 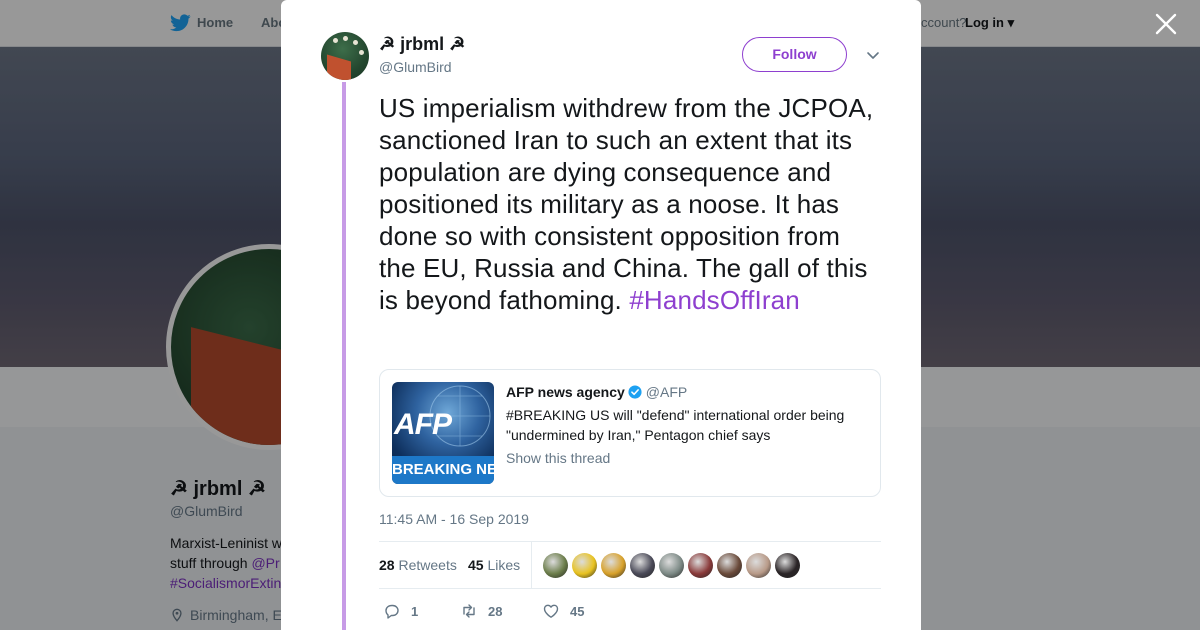 I want to click on quoted-author-handle: @AFP, so click(x=666, y=392).